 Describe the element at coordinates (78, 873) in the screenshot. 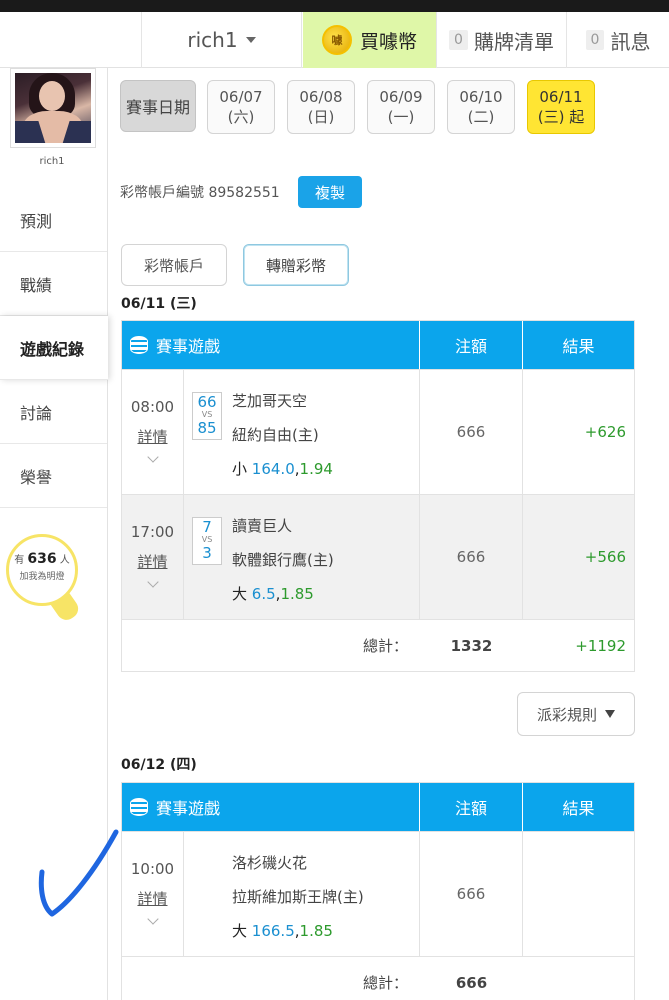

I see `checkmark-annotation-icon` at that location.